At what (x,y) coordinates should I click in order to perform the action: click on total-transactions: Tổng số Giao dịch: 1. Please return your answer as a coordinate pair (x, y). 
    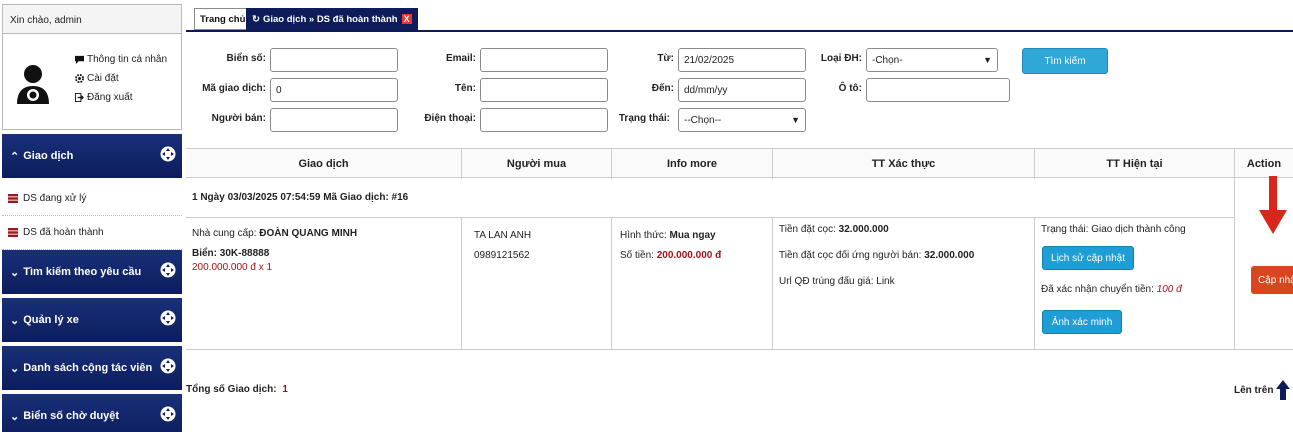
    Looking at the image, I should click on (237, 389).